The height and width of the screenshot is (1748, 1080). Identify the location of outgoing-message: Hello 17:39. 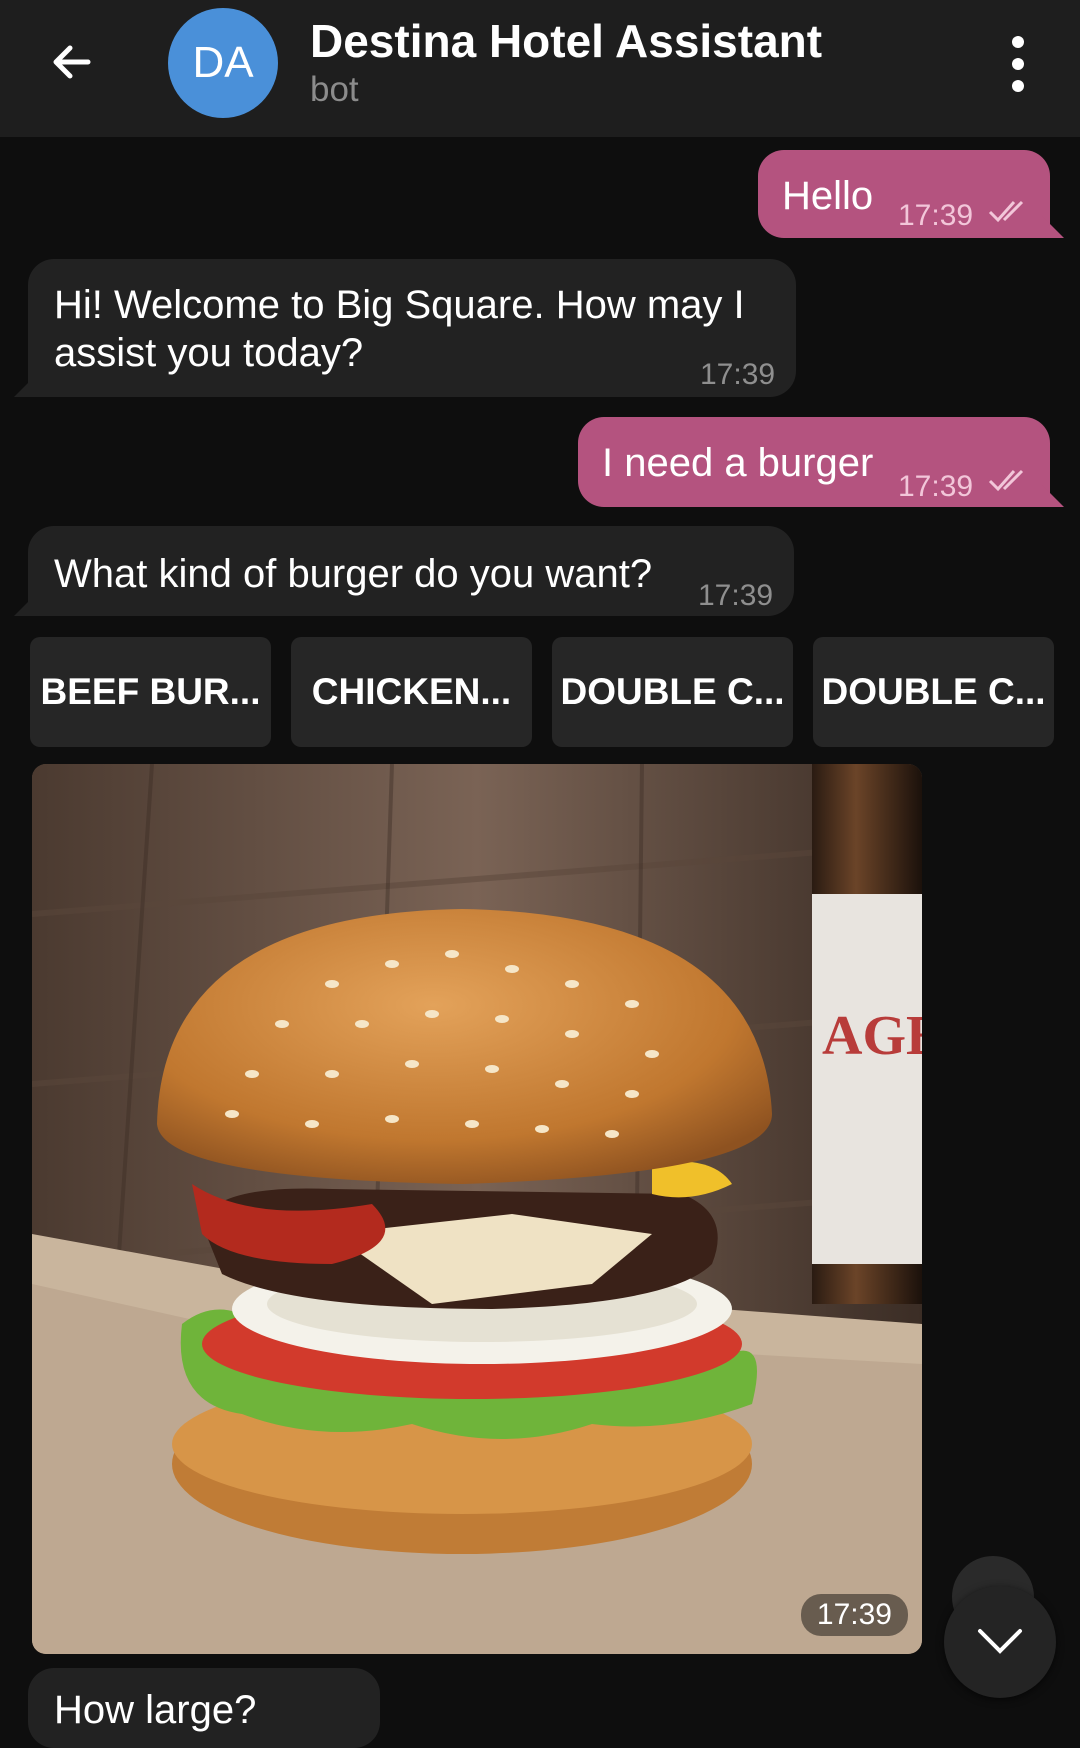
(911, 194).